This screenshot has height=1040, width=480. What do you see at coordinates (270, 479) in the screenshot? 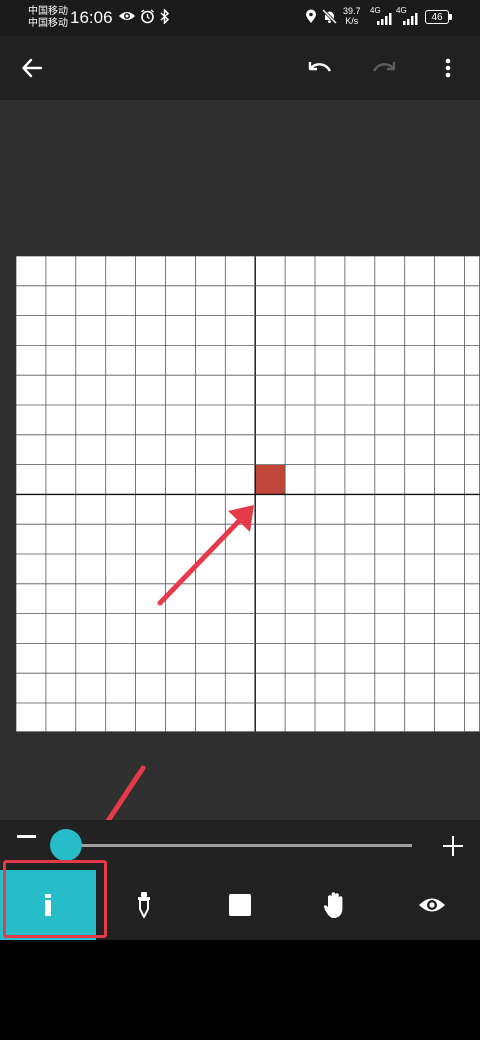
I see `filled-pixel` at bounding box center [270, 479].